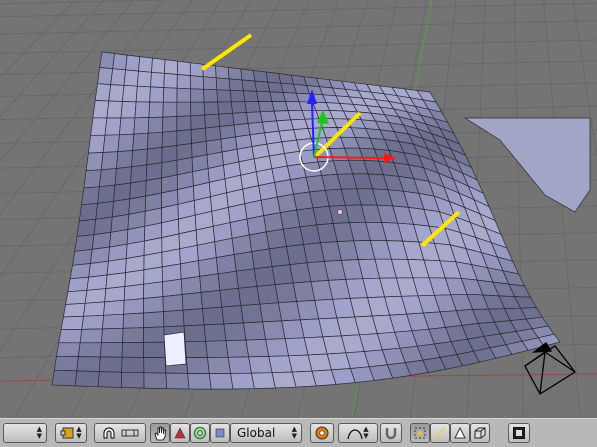 This screenshot has height=447, width=597. I want to click on render-icon, so click(519, 433).